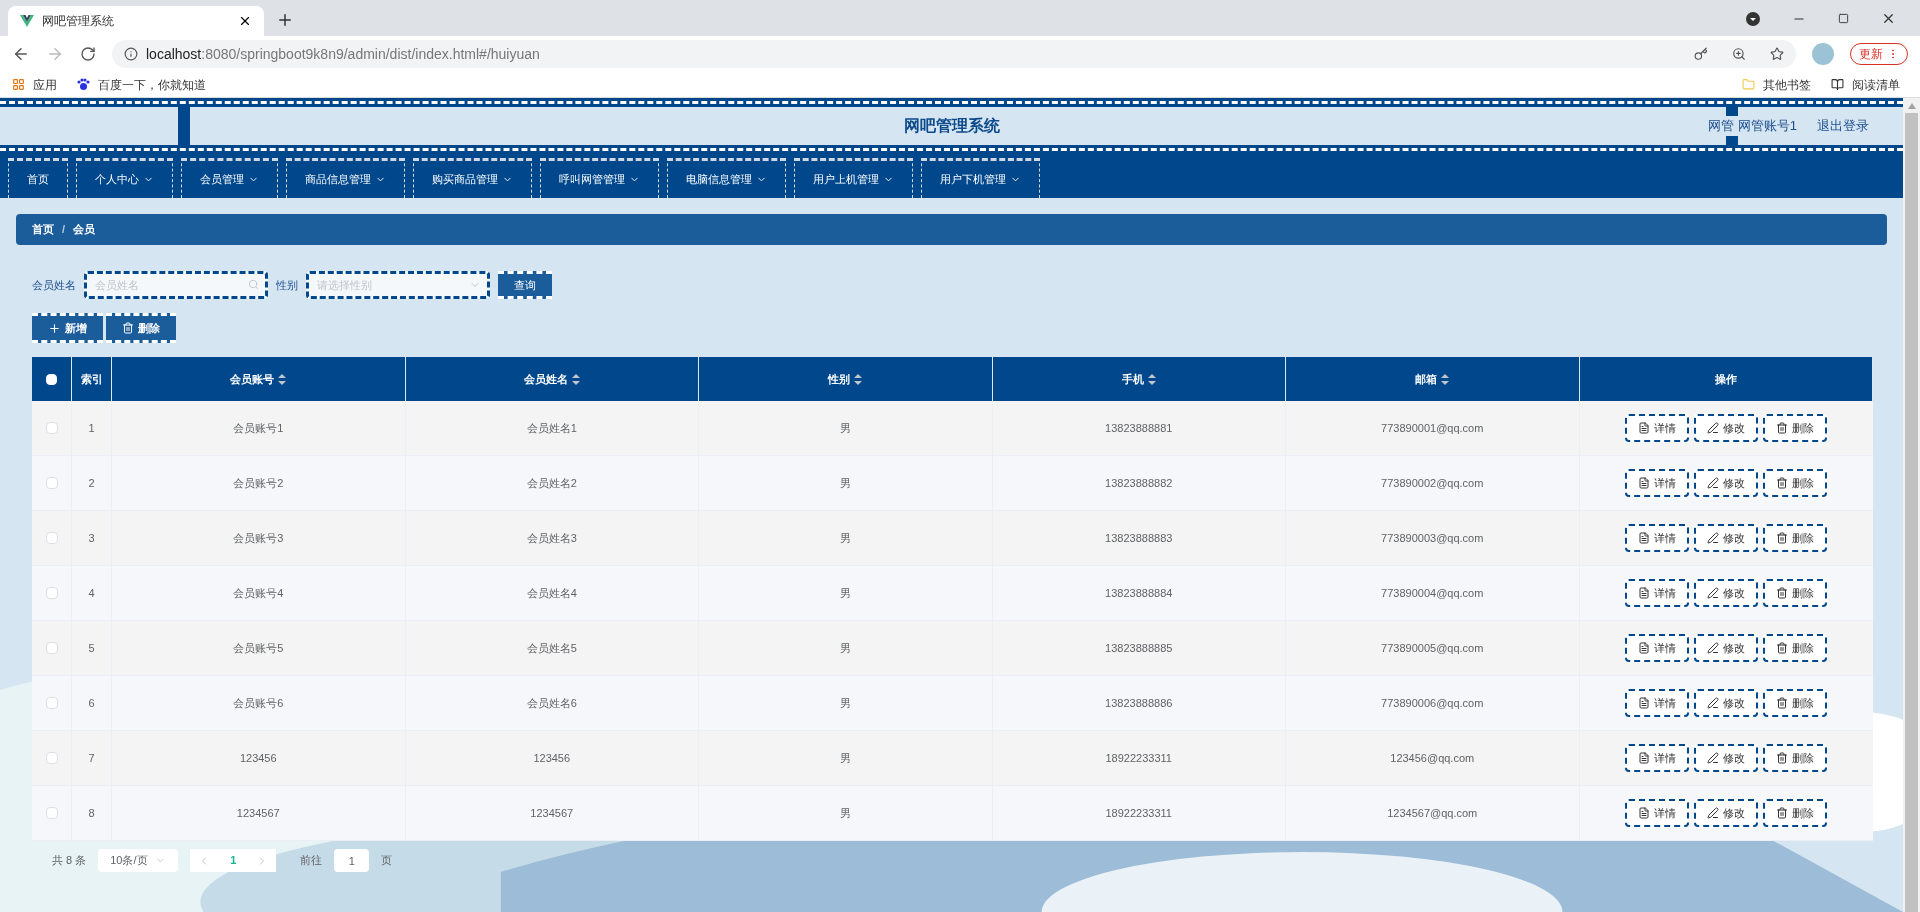 The image size is (1920, 912). Describe the element at coordinates (1777, 54) in the screenshot. I see `star-icon` at that location.